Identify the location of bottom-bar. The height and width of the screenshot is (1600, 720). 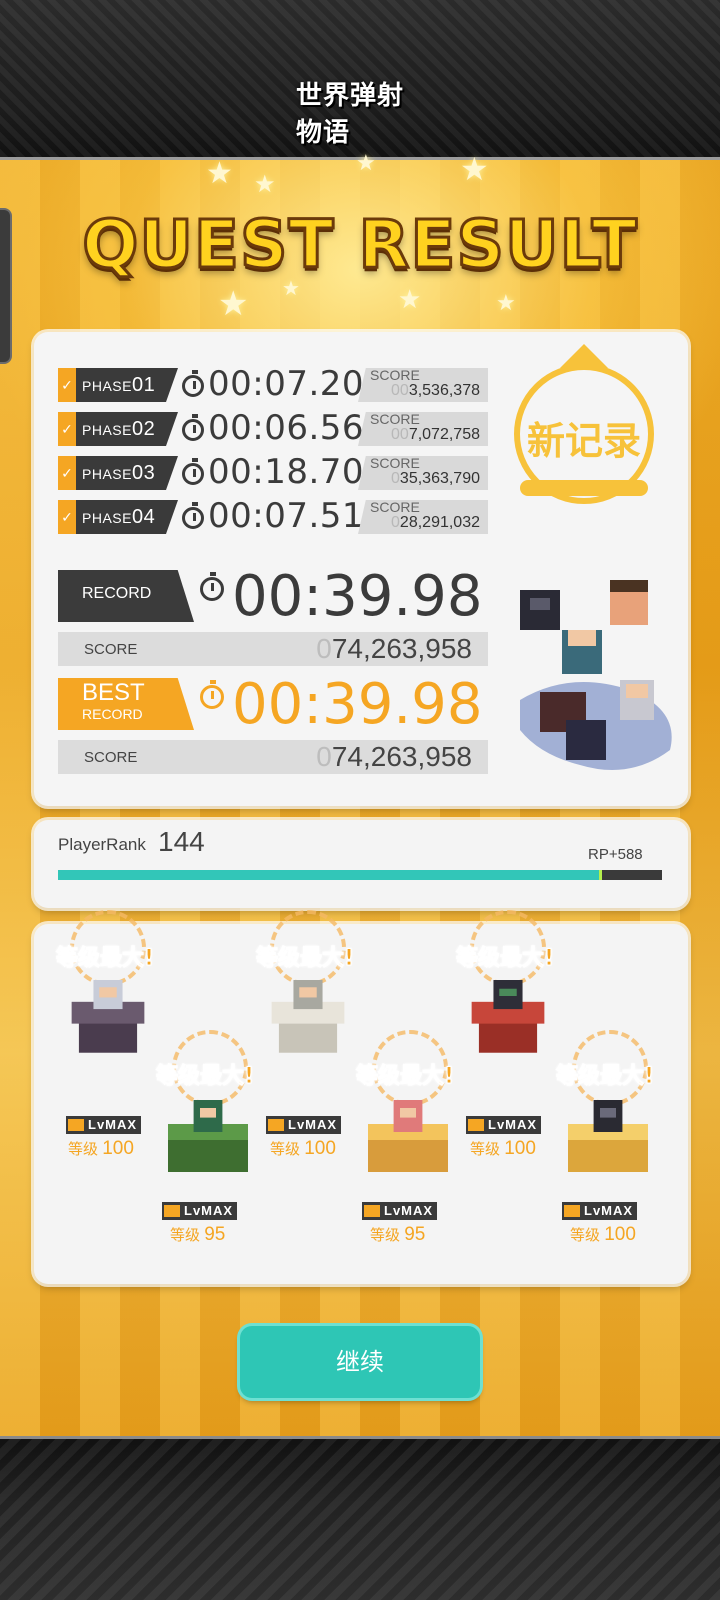
(360, 1518).